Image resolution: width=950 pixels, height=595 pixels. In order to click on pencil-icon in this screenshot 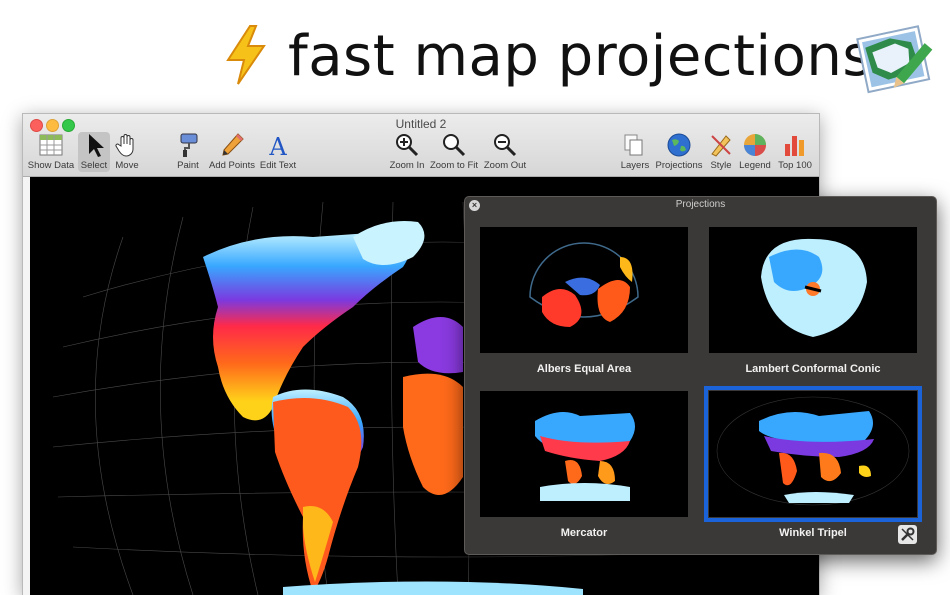, I will do `click(233, 144)`.